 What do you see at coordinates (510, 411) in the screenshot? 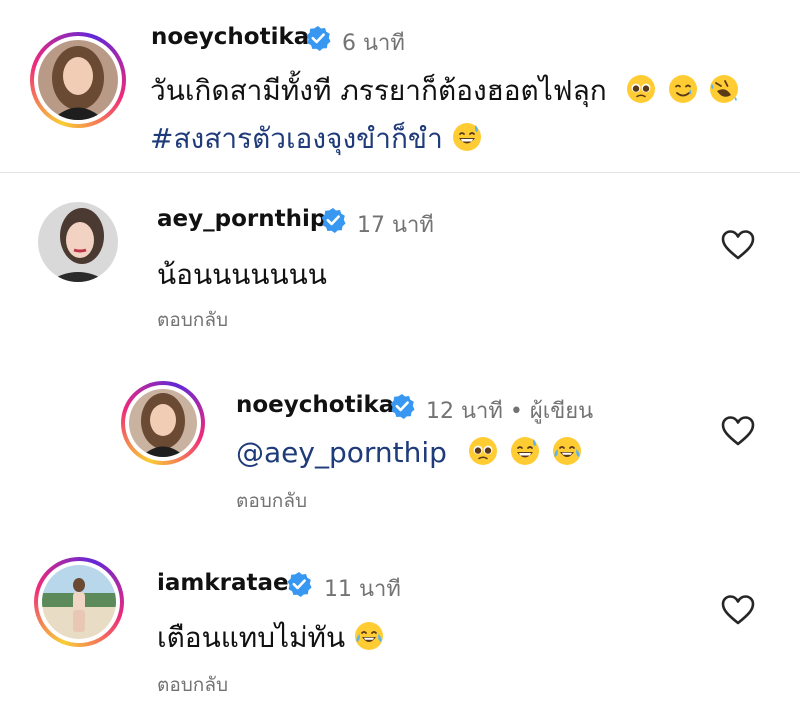
I see `comment-time: 12 นาที • ผู้เขียน` at bounding box center [510, 411].